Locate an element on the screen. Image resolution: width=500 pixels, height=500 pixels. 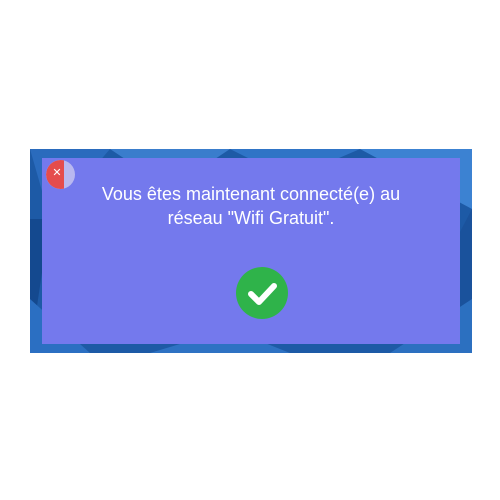
message-line-1: Vous êtes maintenant connecté(e) au is located at coordinates (251, 194).